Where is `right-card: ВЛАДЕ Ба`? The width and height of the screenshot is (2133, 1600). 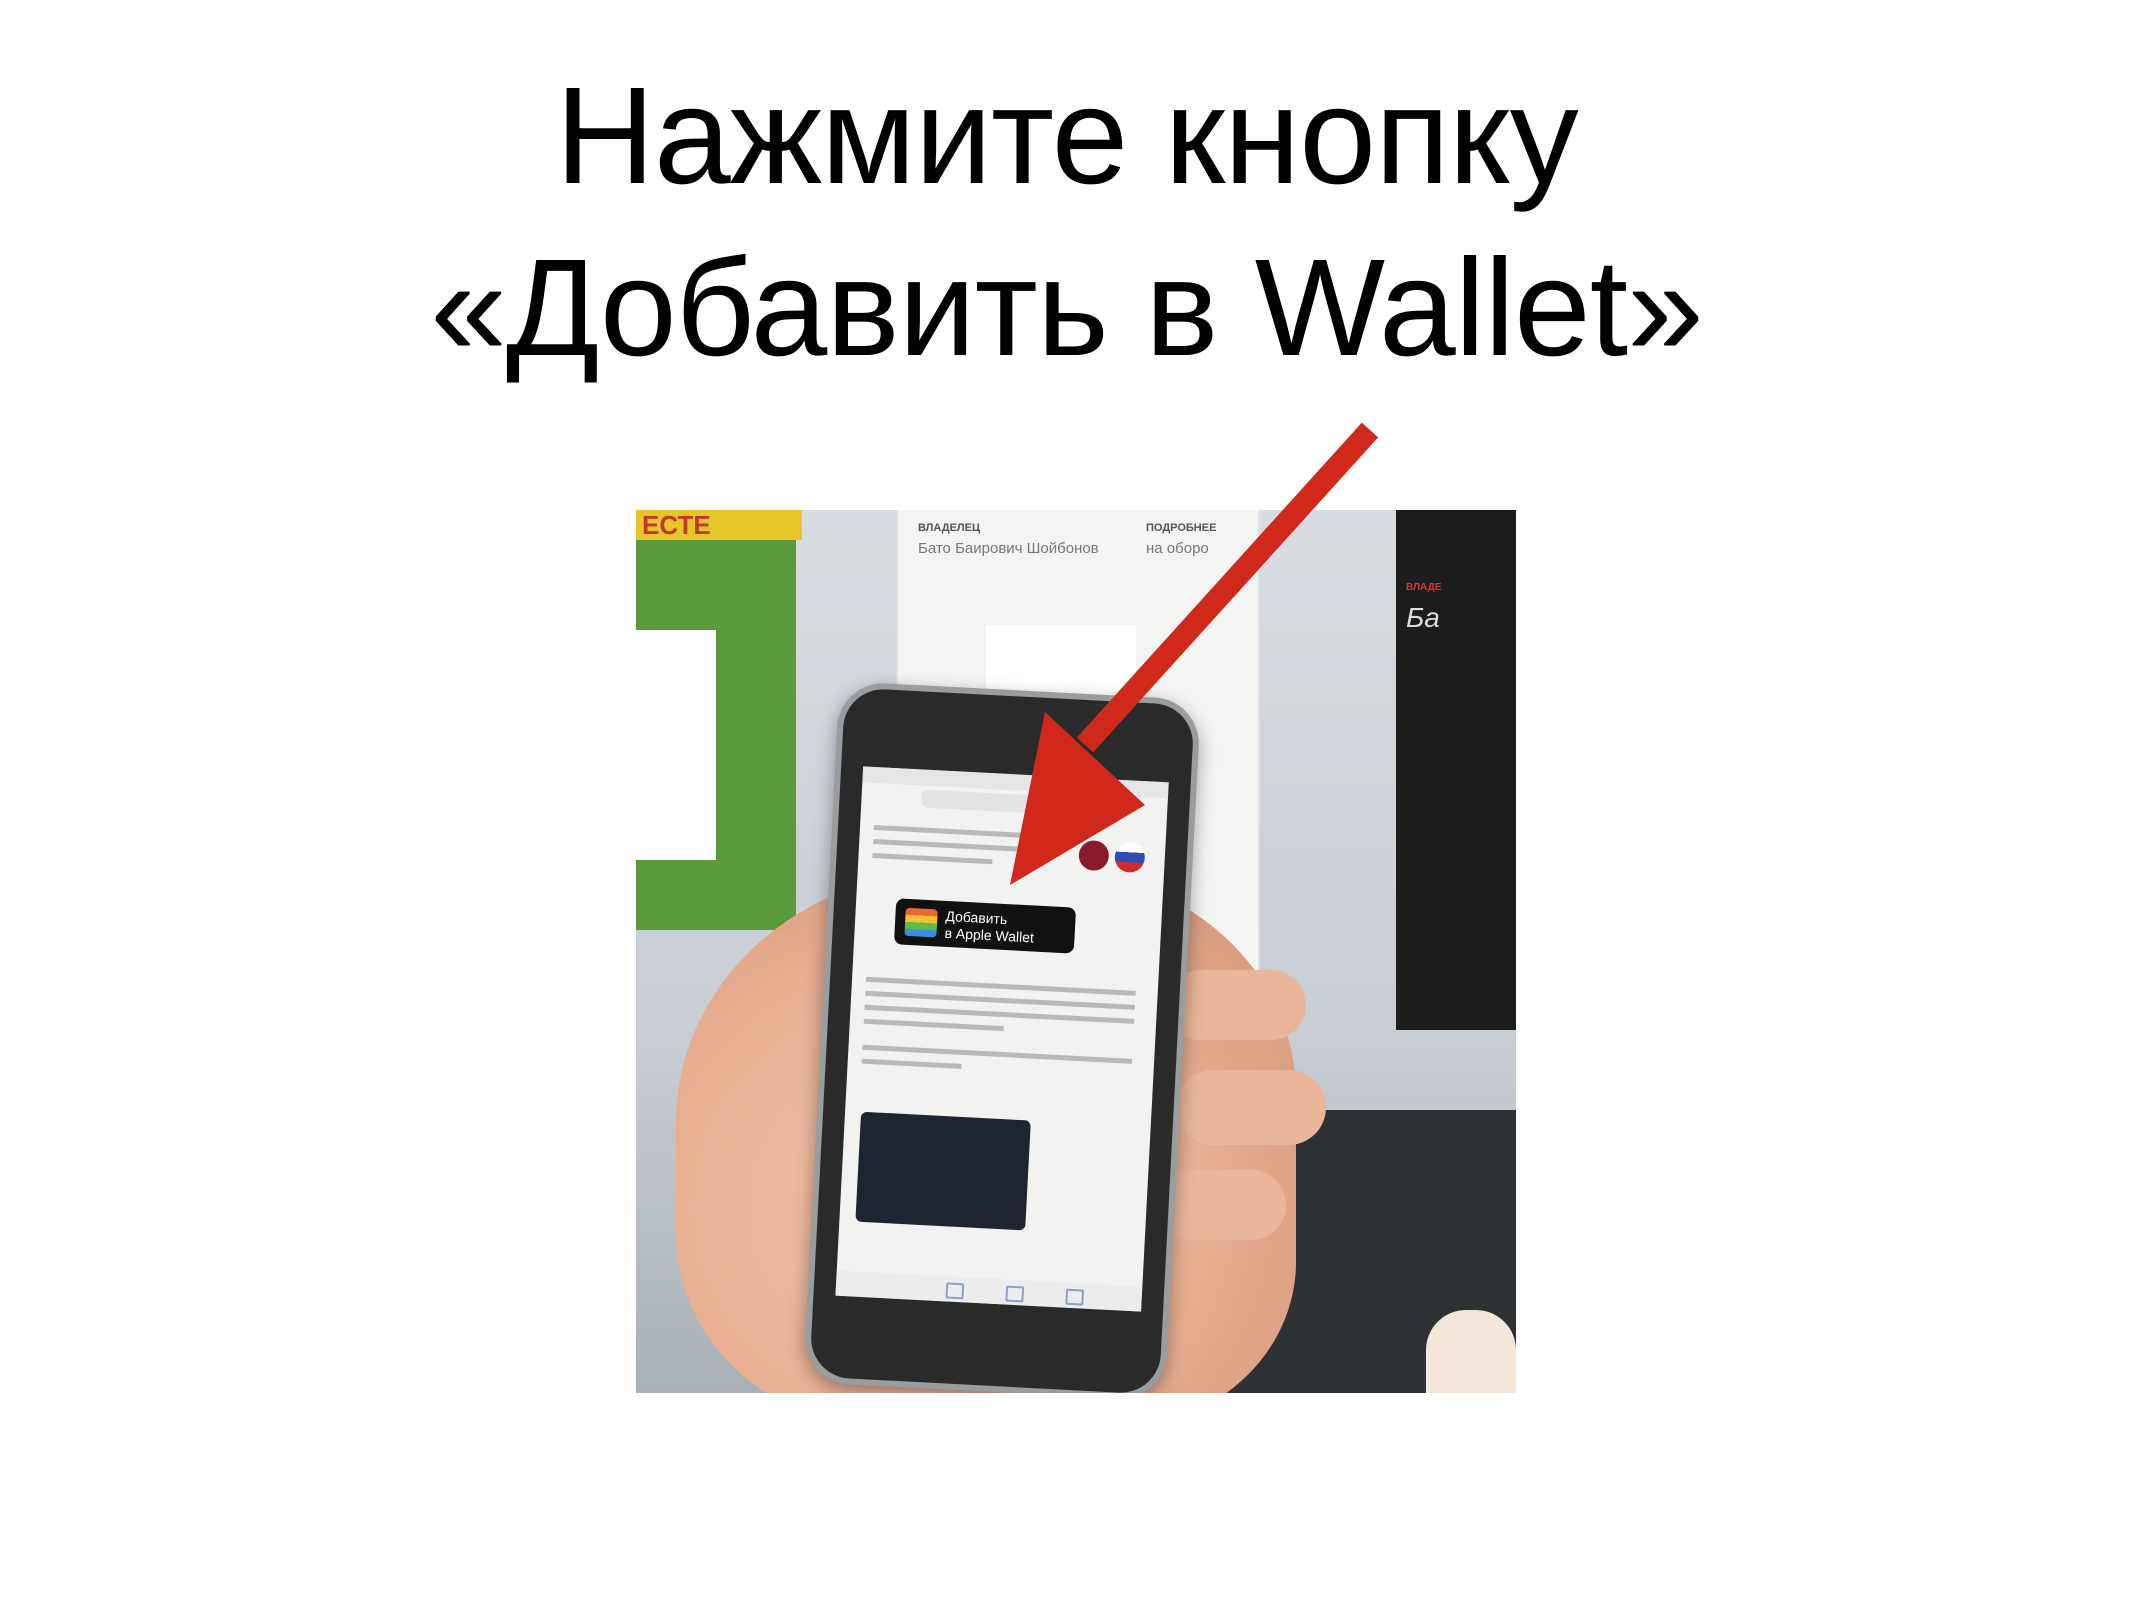 right-card: ВЛАДЕ Ба is located at coordinates (1456, 770).